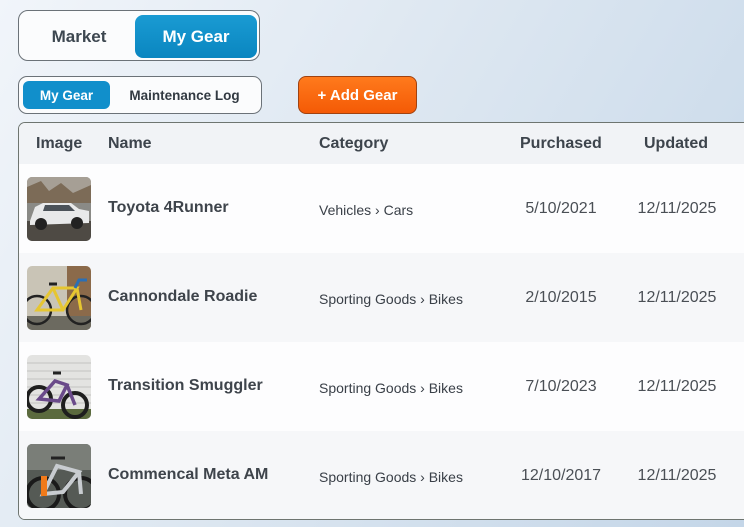 This screenshot has height=527, width=744. What do you see at coordinates (561, 144) in the screenshot?
I see `header-purchased: Purchased` at bounding box center [561, 144].